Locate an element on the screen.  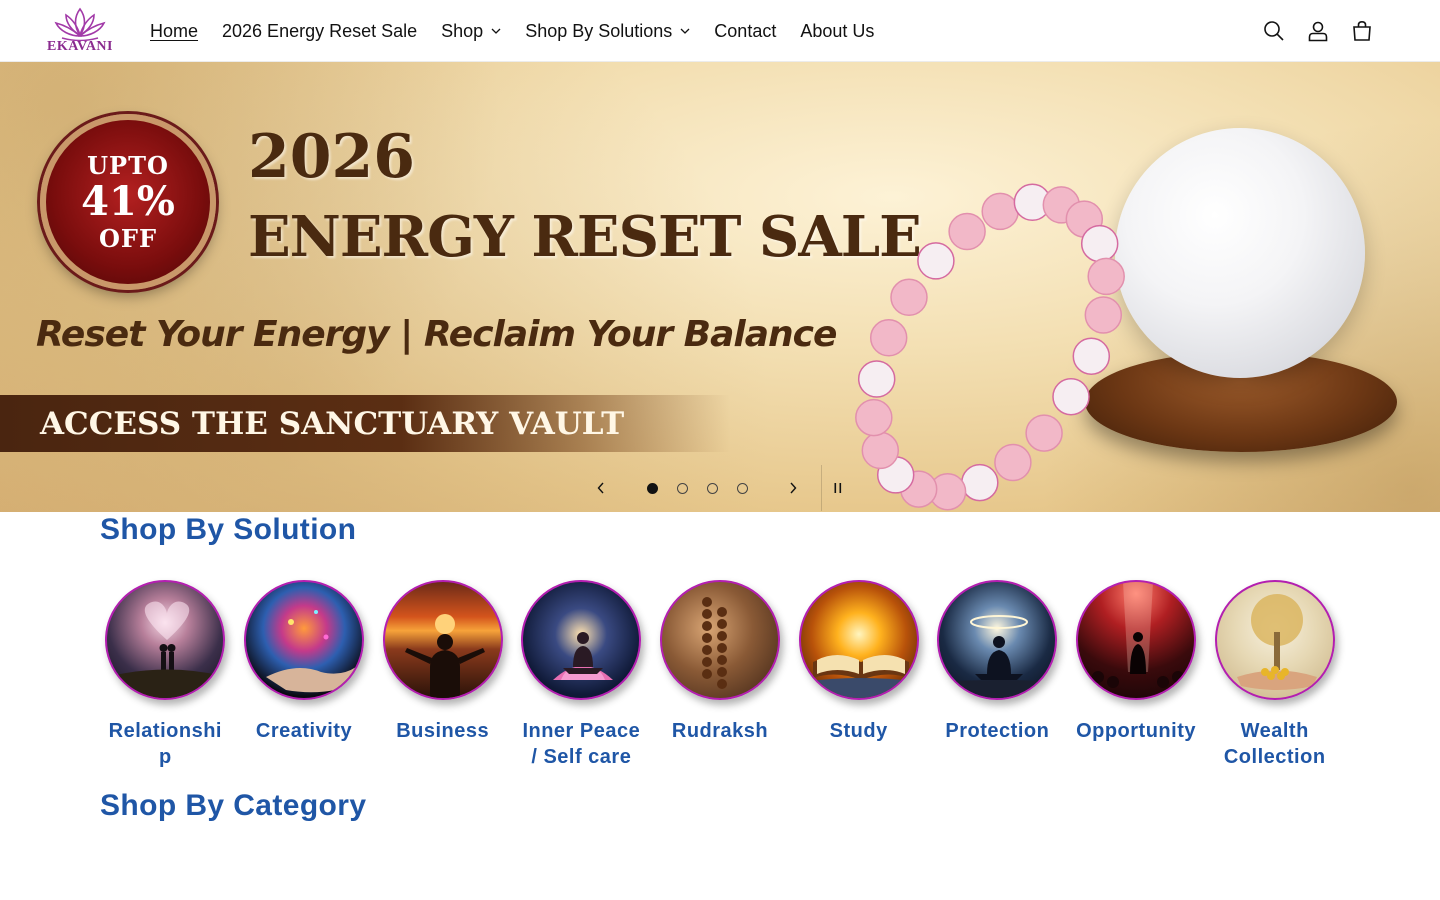
pause-slideshow-button is located at coordinates (838, 488).